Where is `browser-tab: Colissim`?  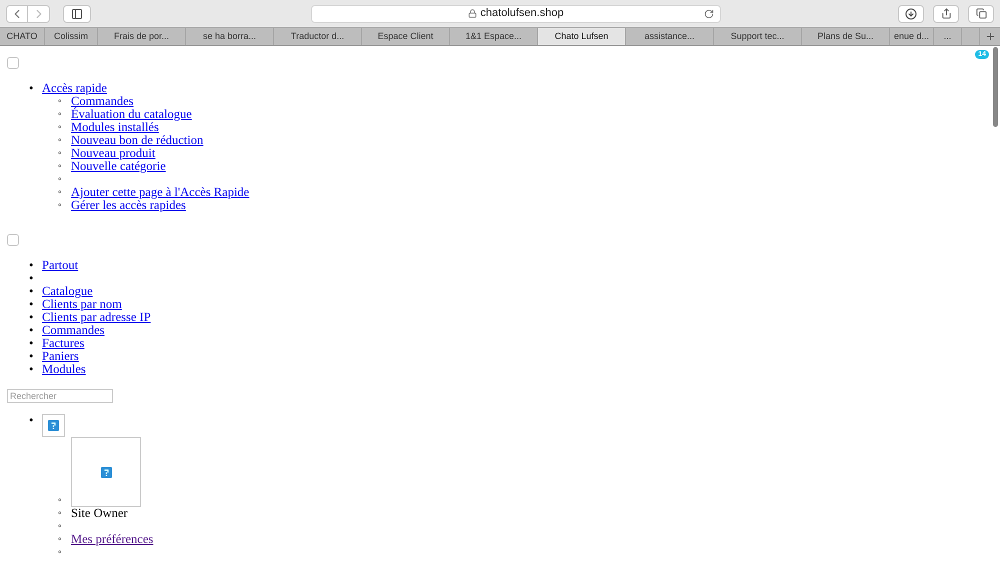 browser-tab: Colissim is located at coordinates (71, 36).